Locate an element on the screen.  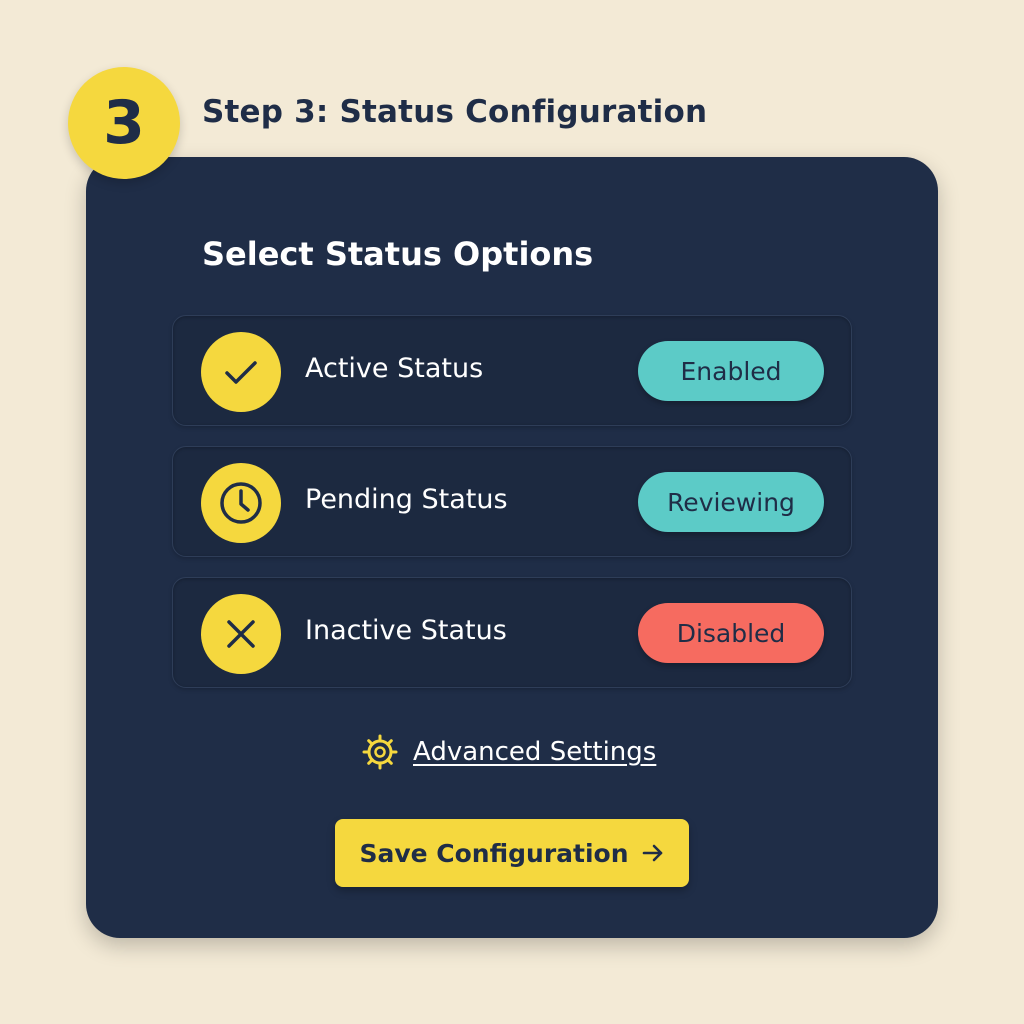
check-icon is located at coordinates (241, 372).